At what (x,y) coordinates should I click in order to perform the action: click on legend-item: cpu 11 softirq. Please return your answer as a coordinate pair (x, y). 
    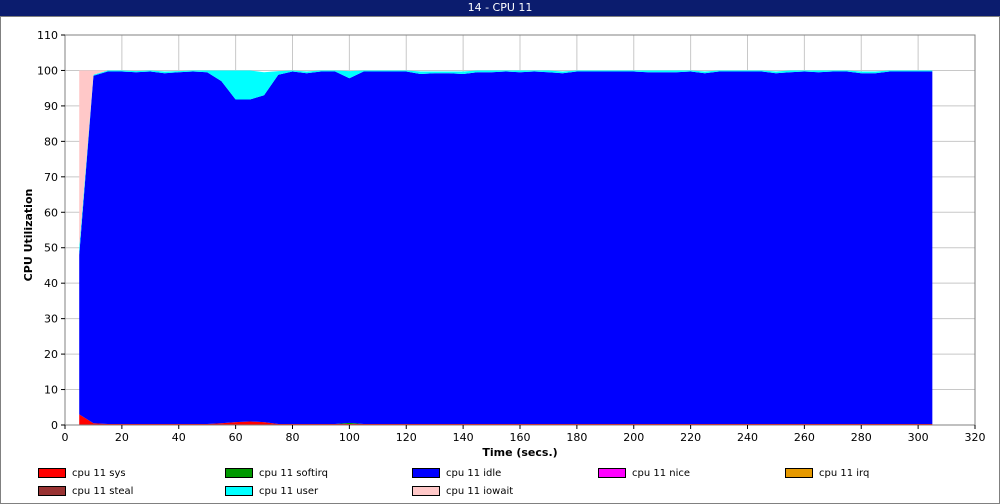
    Looking at the image, I should click on (276, 474).